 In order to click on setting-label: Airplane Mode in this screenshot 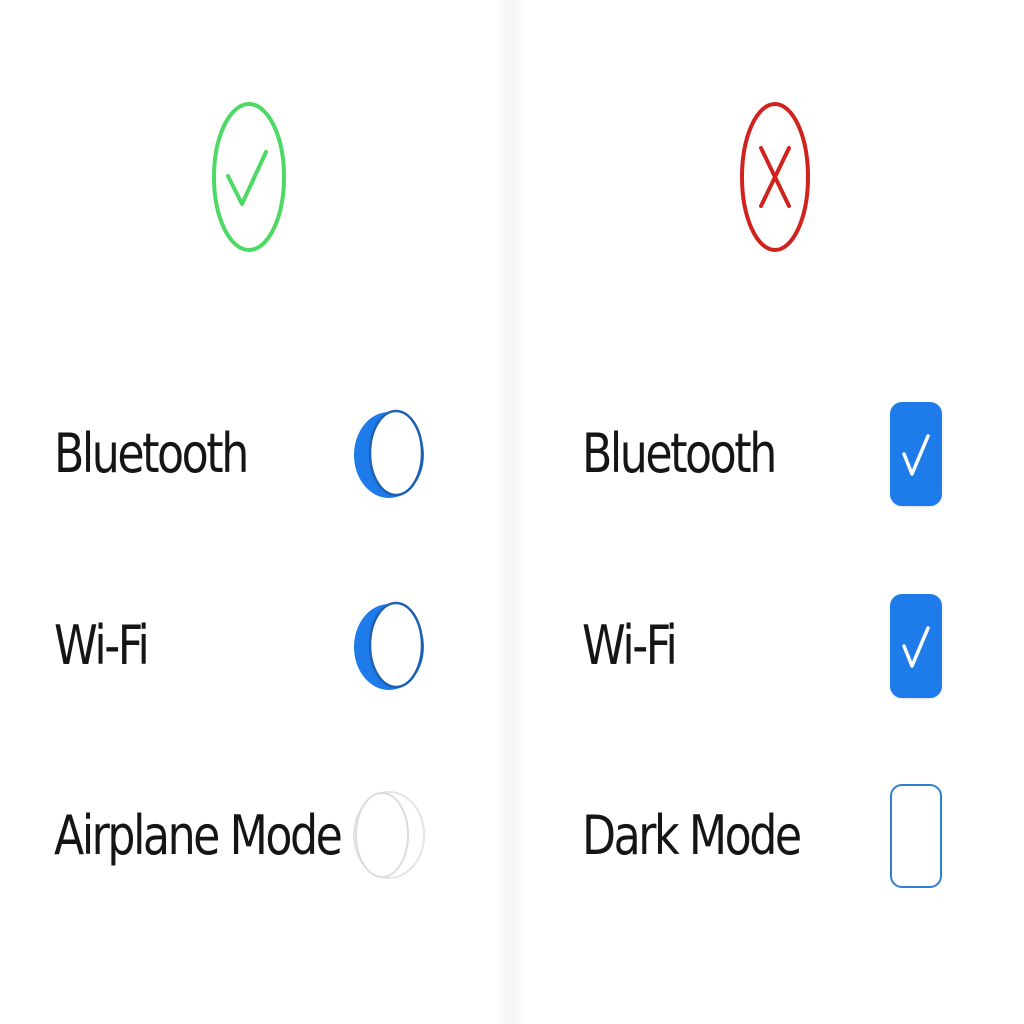, I will do `click(198, 835)`.